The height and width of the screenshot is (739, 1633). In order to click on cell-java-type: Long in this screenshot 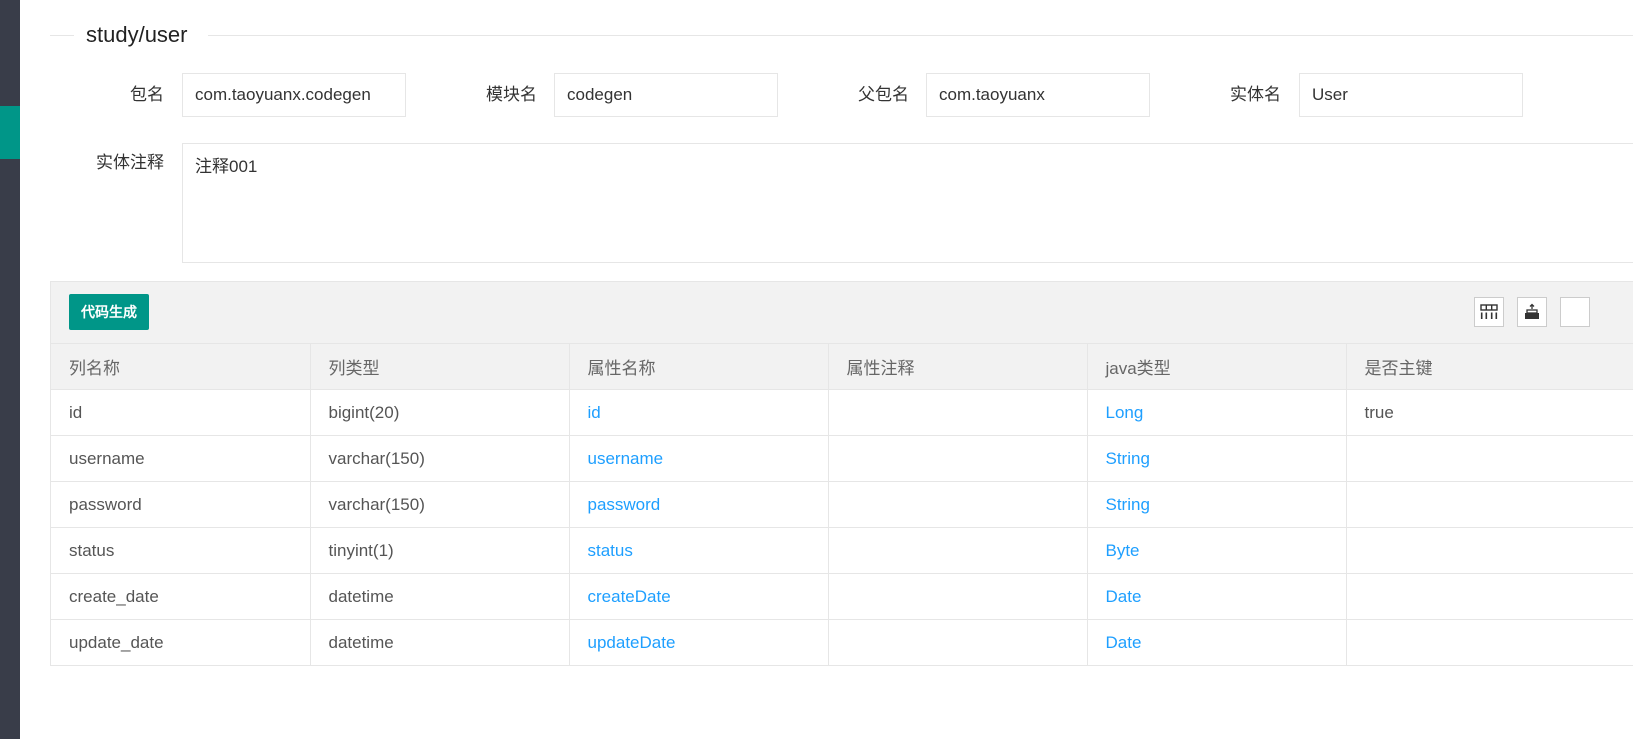, I will do `click(1217, 412)`.